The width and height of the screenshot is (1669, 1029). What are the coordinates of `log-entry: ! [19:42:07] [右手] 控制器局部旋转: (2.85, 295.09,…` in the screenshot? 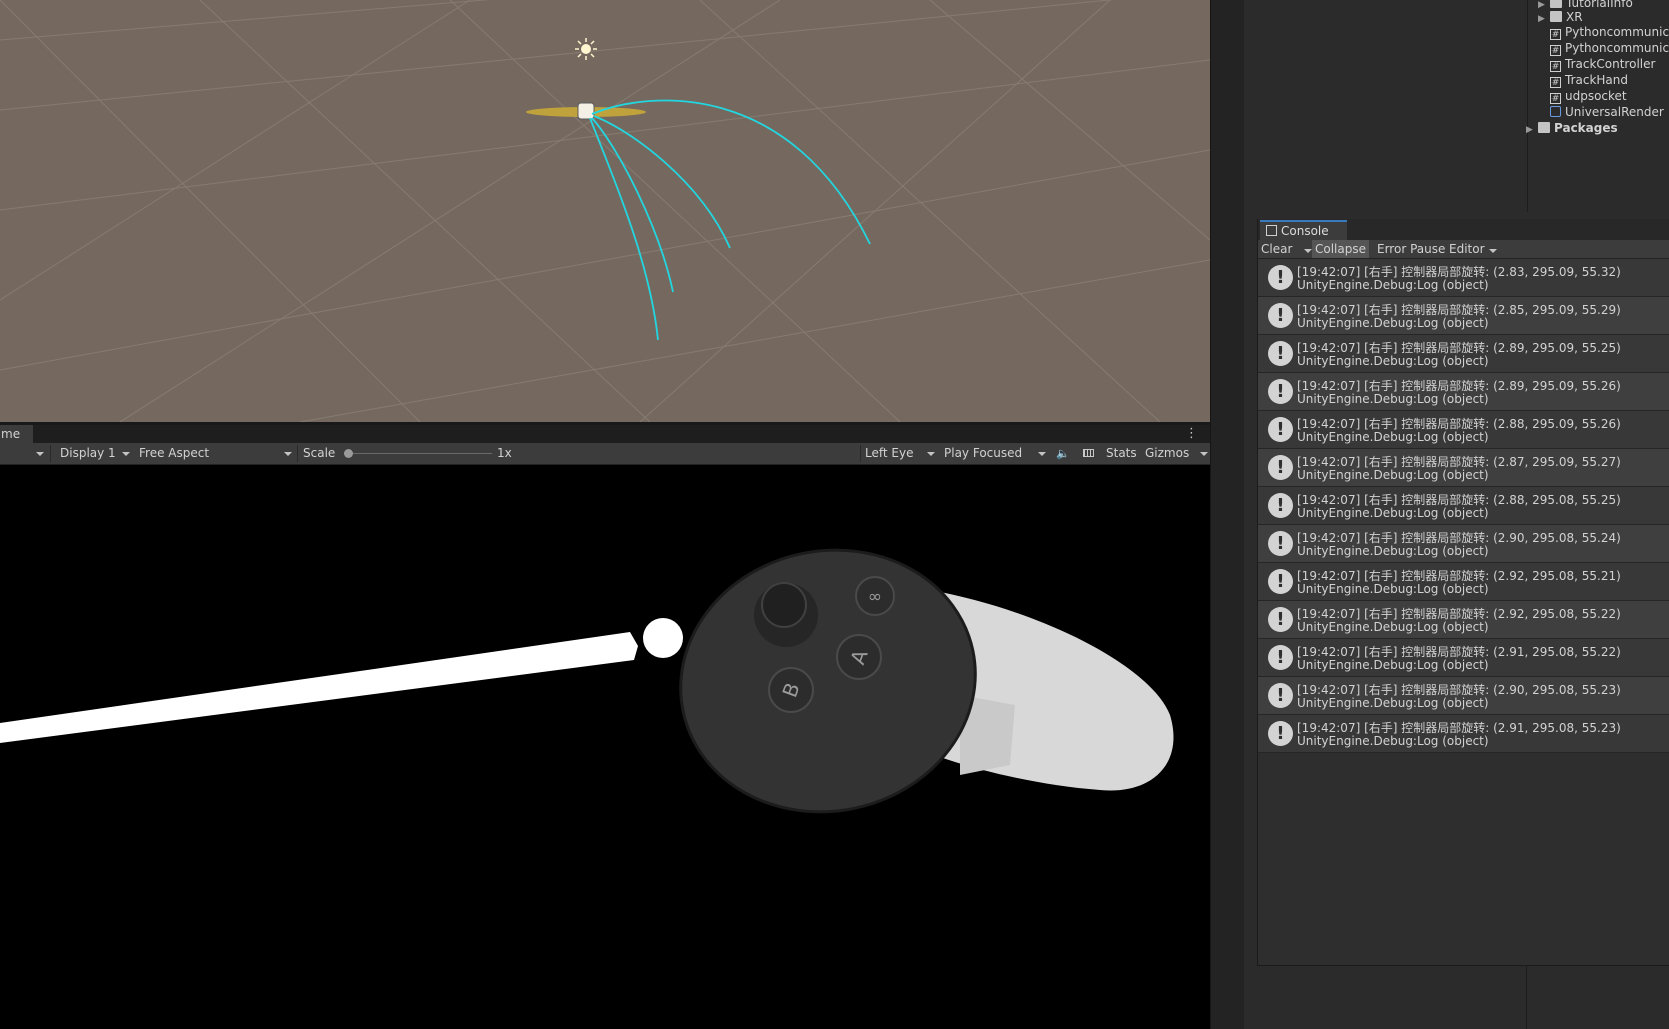 It's located at (1463, 316).